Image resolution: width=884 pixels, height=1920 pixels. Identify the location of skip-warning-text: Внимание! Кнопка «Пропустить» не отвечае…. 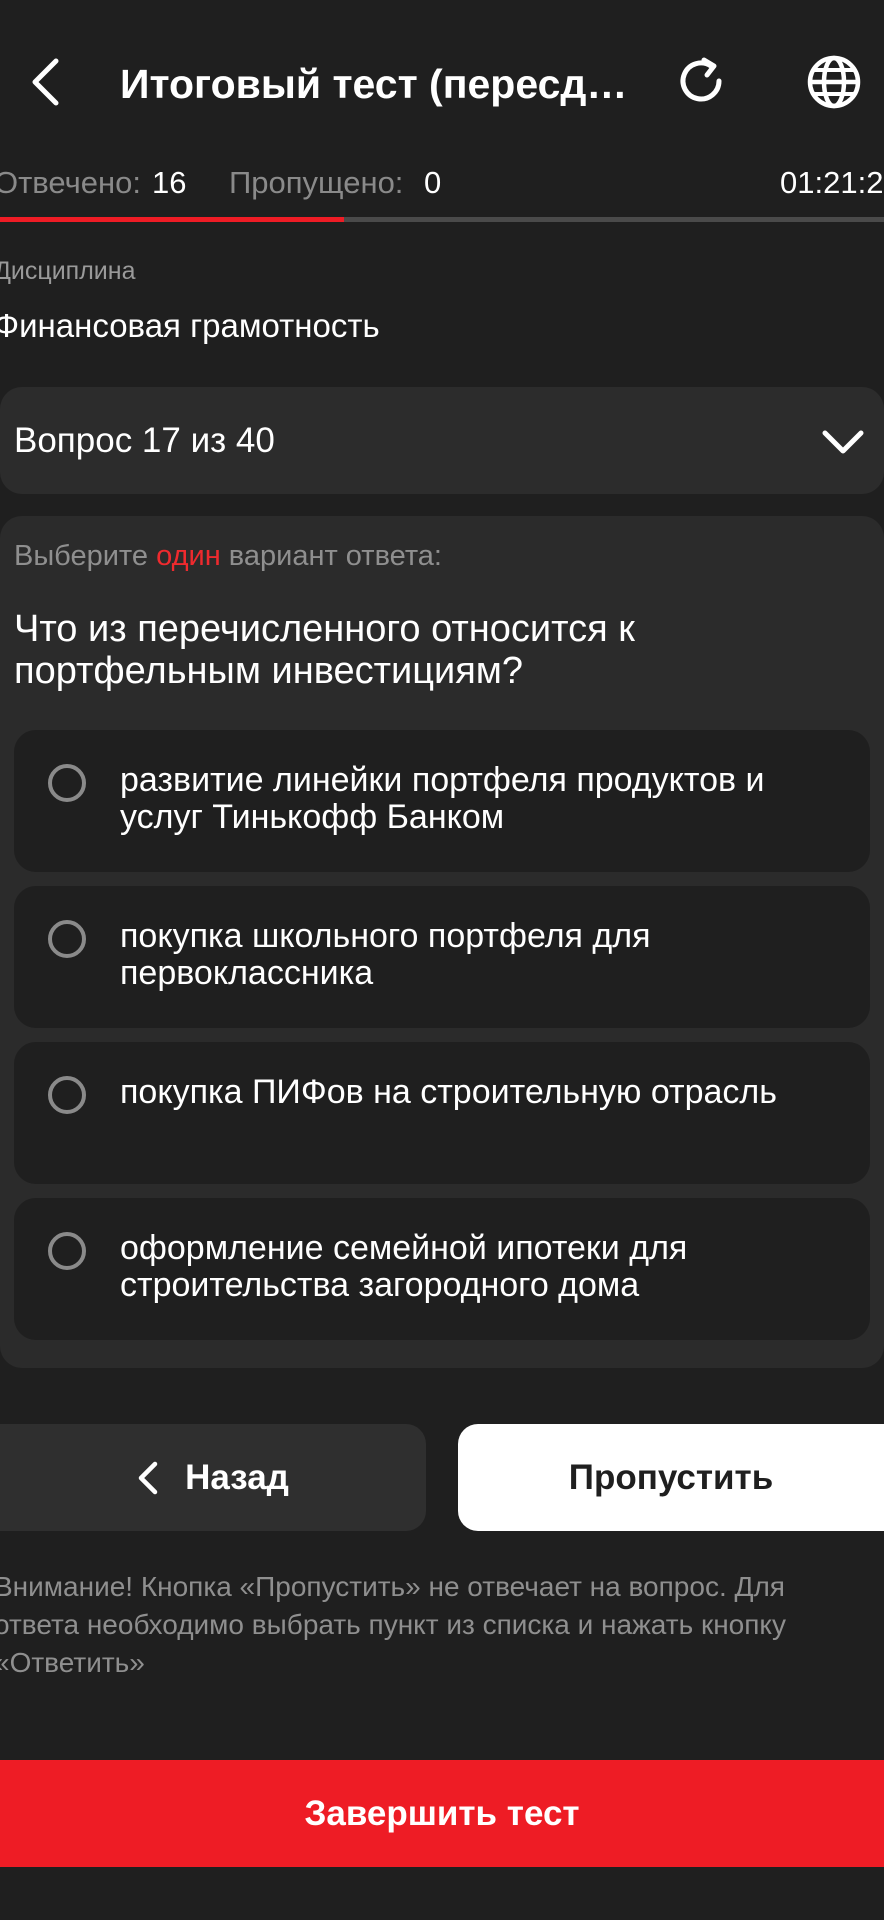
(393, 1624).